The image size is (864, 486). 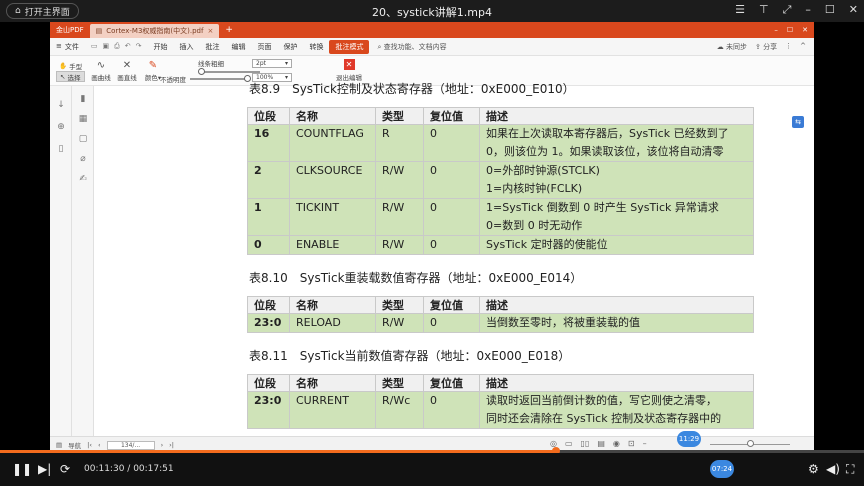 I want to click on share-button: ⇪ 分享, so click(x=766, y=47).